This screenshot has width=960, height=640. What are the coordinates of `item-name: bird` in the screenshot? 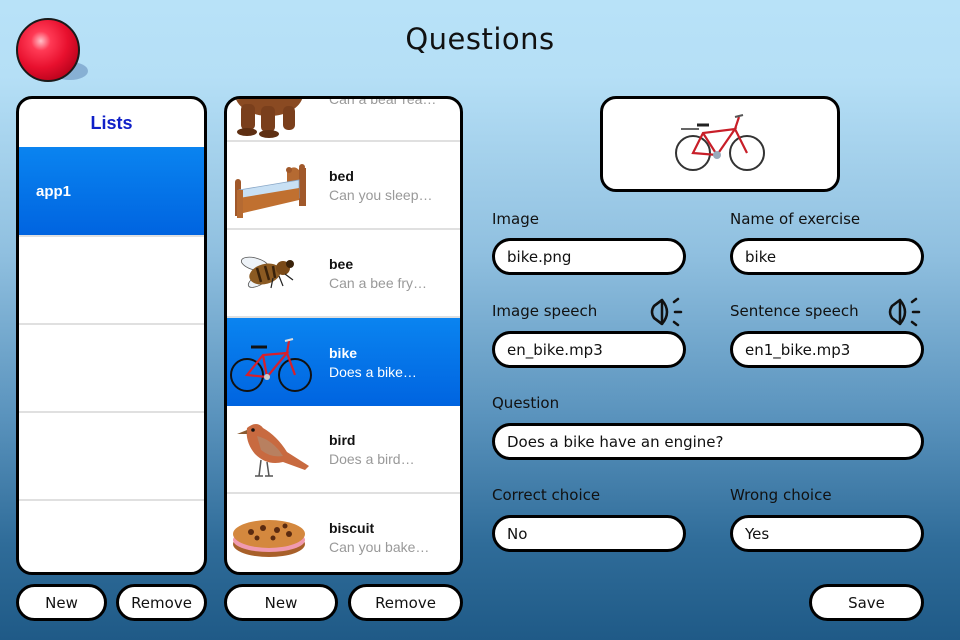 It's located at (342, 439).